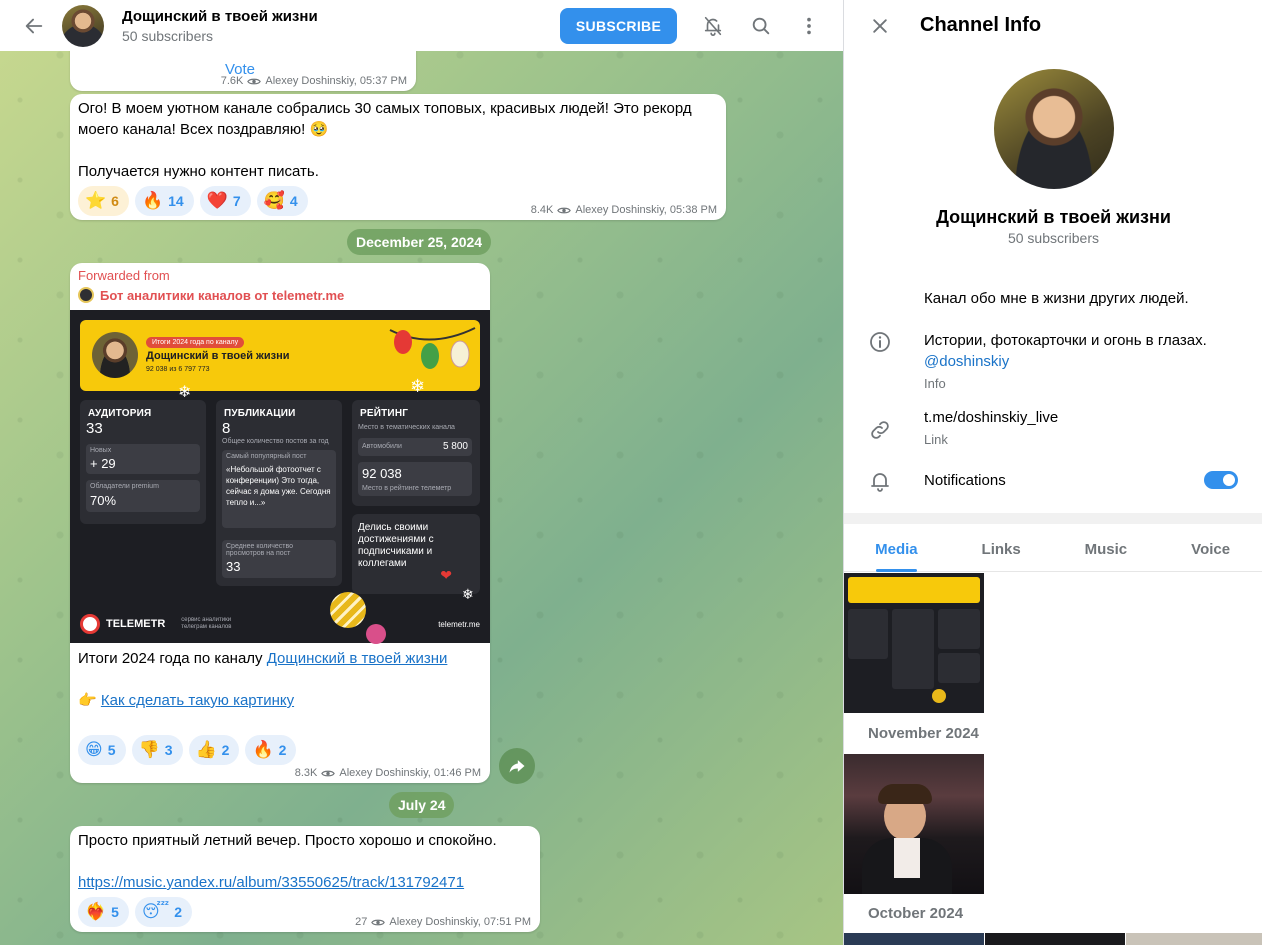 This screenshot has width=1262, height=945. What do you see at coordinates (1089, 298) in the screenshot?
I see `channel-description: Канал обо мне в жизни других людей.` at bounding box center [1089, 298].